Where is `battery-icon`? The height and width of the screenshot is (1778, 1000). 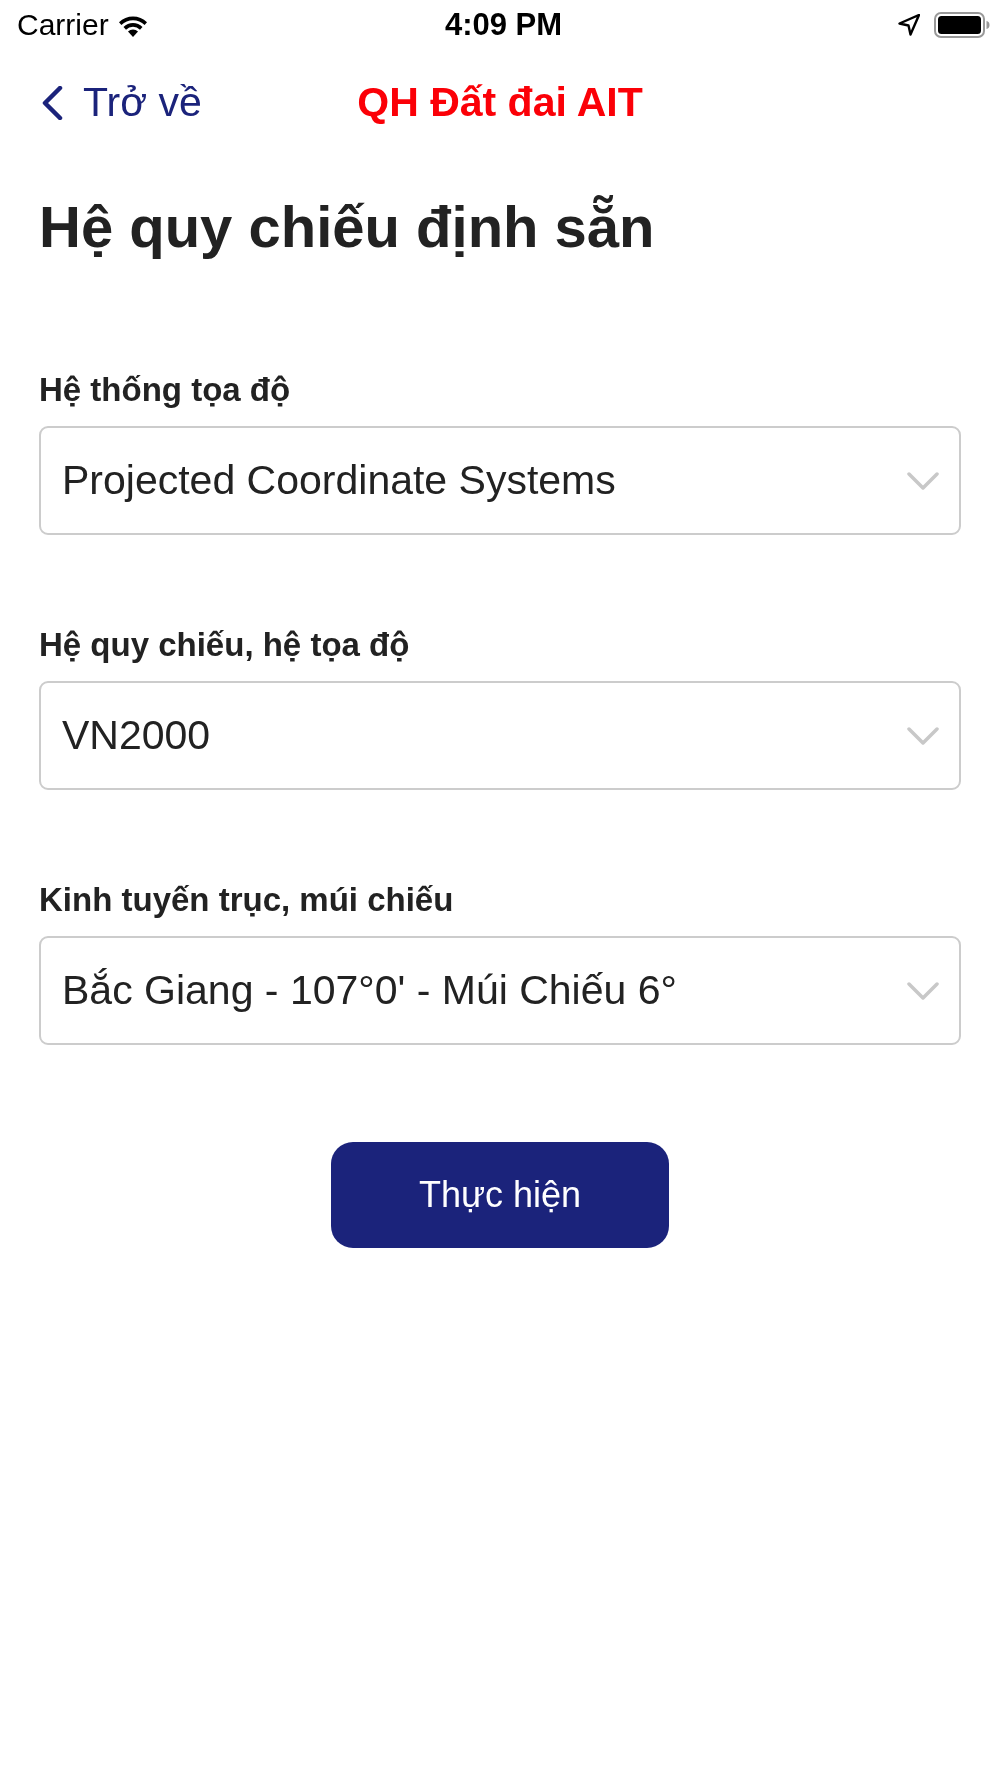
battery-icon is located at coordinates (962, 25).